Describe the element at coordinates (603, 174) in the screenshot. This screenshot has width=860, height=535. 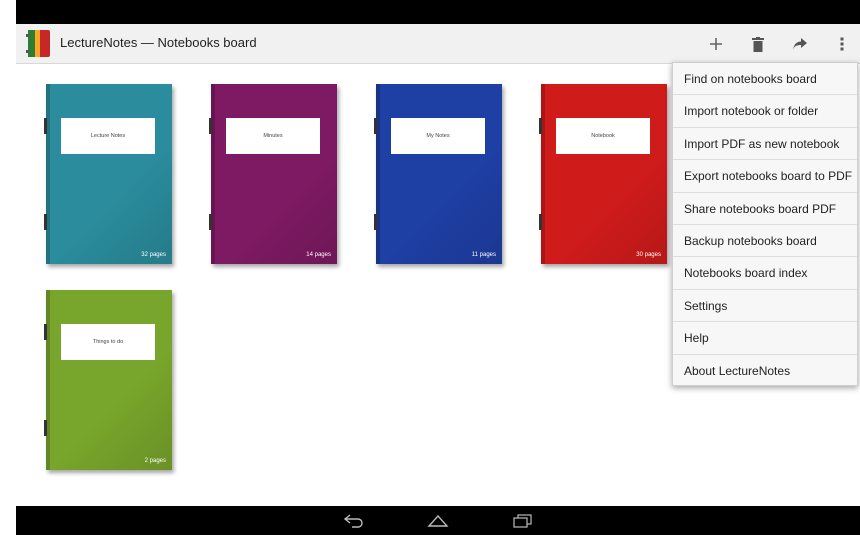
I see `notebook-card: Notebook 30 pages` at that location.